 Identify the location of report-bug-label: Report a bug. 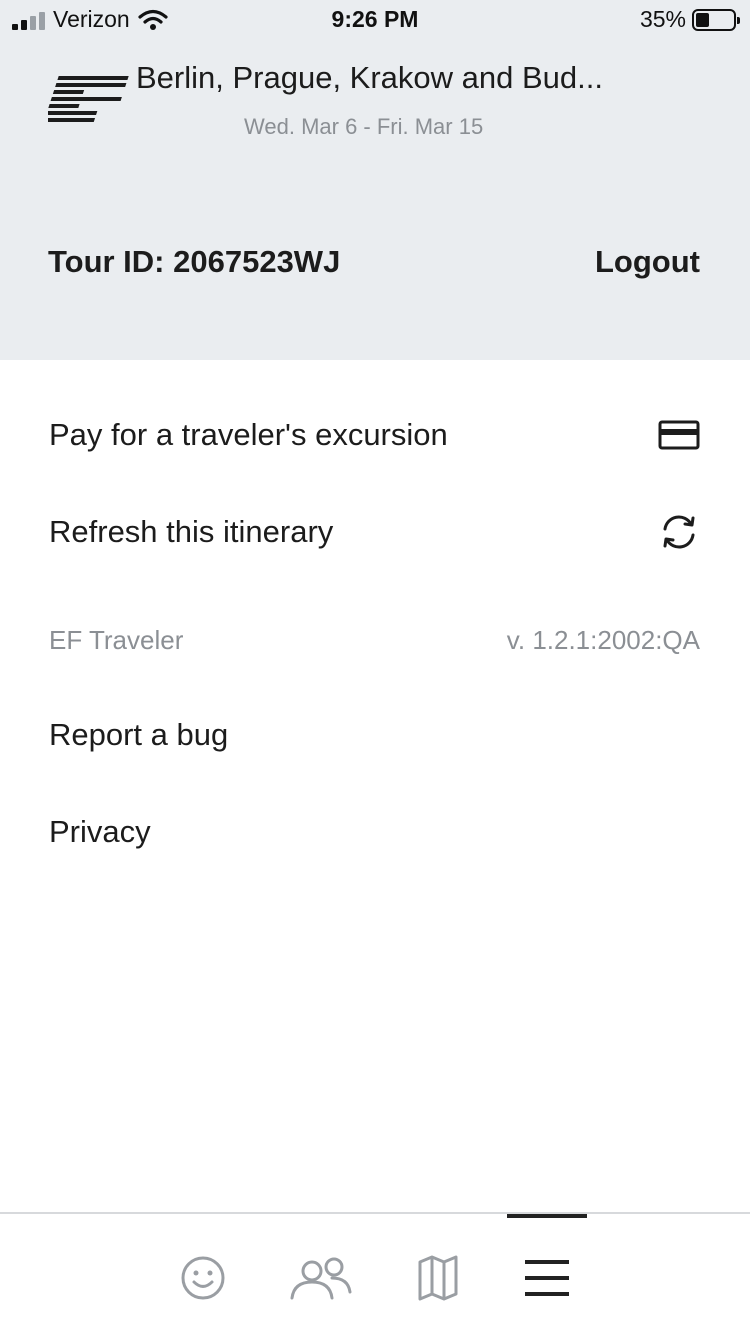
(139, 734).